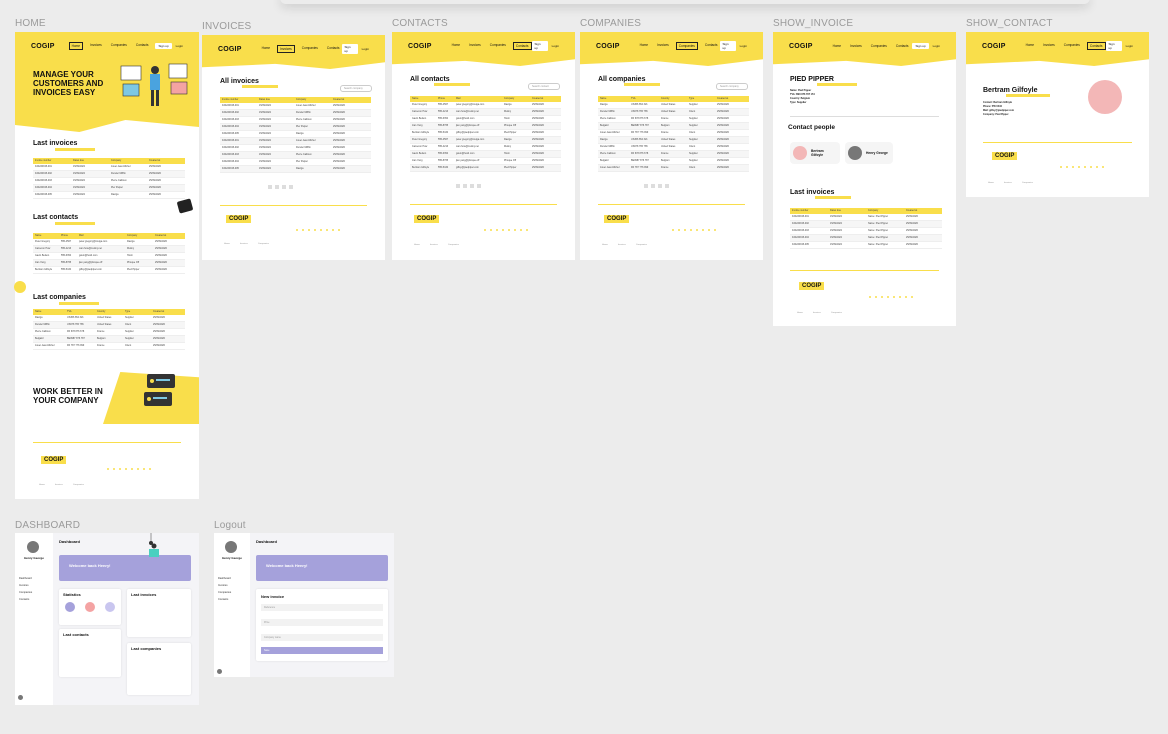 This screenshot has height=734, width=1168. What do you see at coordinates (869, 153) in the screenshot?
I see `person-card: Henry George` at bounding box center [869, 153].